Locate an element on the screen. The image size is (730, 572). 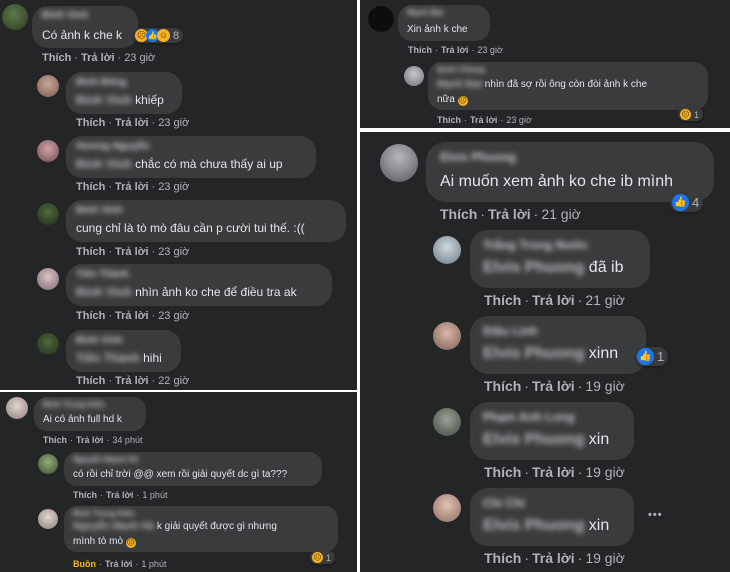
reaction-summary: 👍 4 is located at coordinates (687, 202).